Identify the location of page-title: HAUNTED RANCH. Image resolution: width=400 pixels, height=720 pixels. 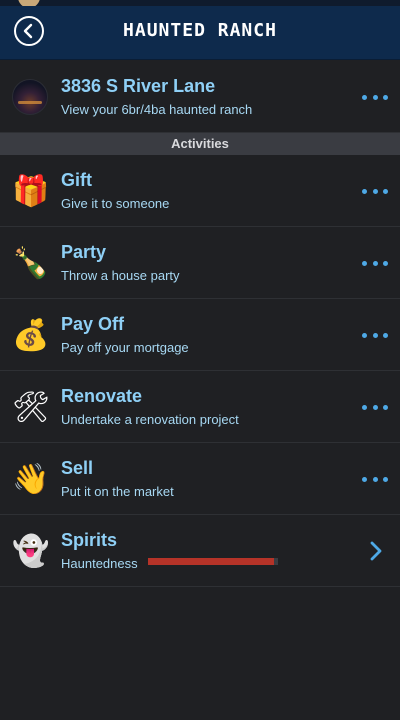
(200, 30).